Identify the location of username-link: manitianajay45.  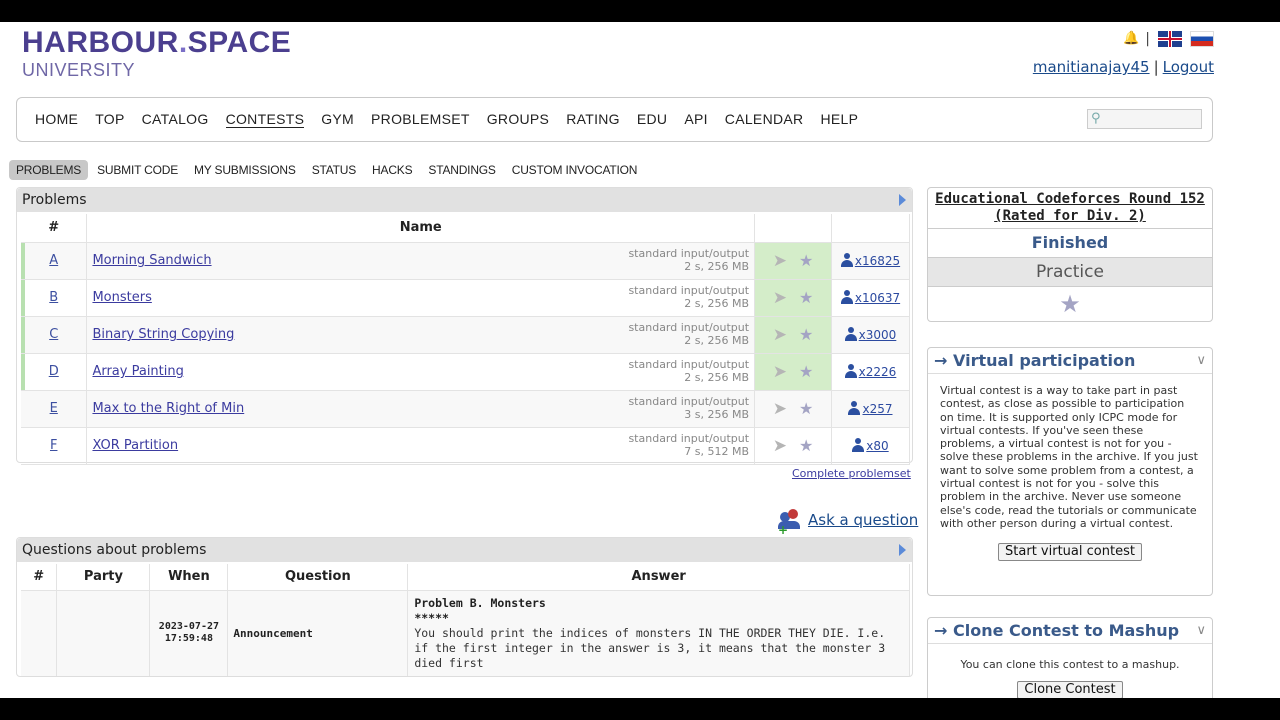
(1091, 67).